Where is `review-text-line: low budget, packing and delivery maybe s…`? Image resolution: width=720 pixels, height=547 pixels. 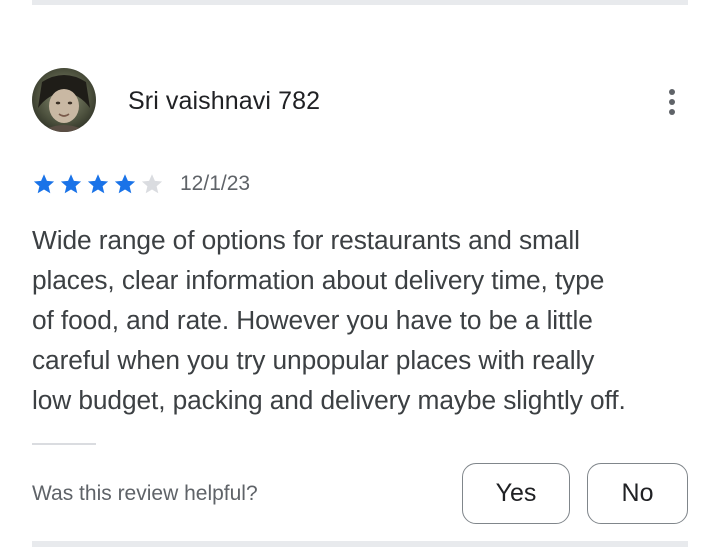 review-text-line: low budget, packing and delivery maybe s… is located at coordinates (329, 400).